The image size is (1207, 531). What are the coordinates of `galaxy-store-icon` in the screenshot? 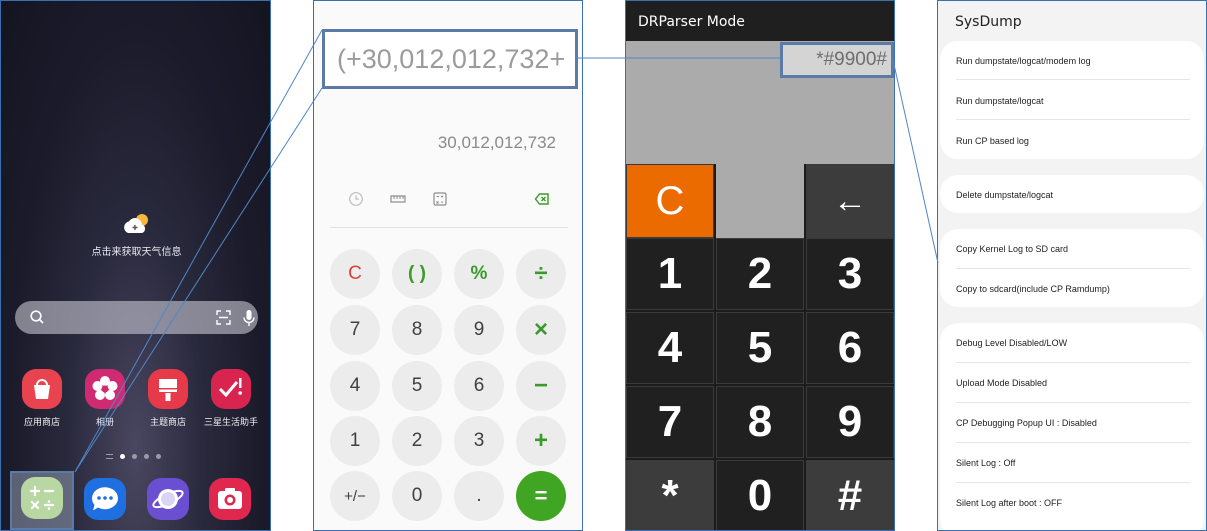 It's located at (42, 389).